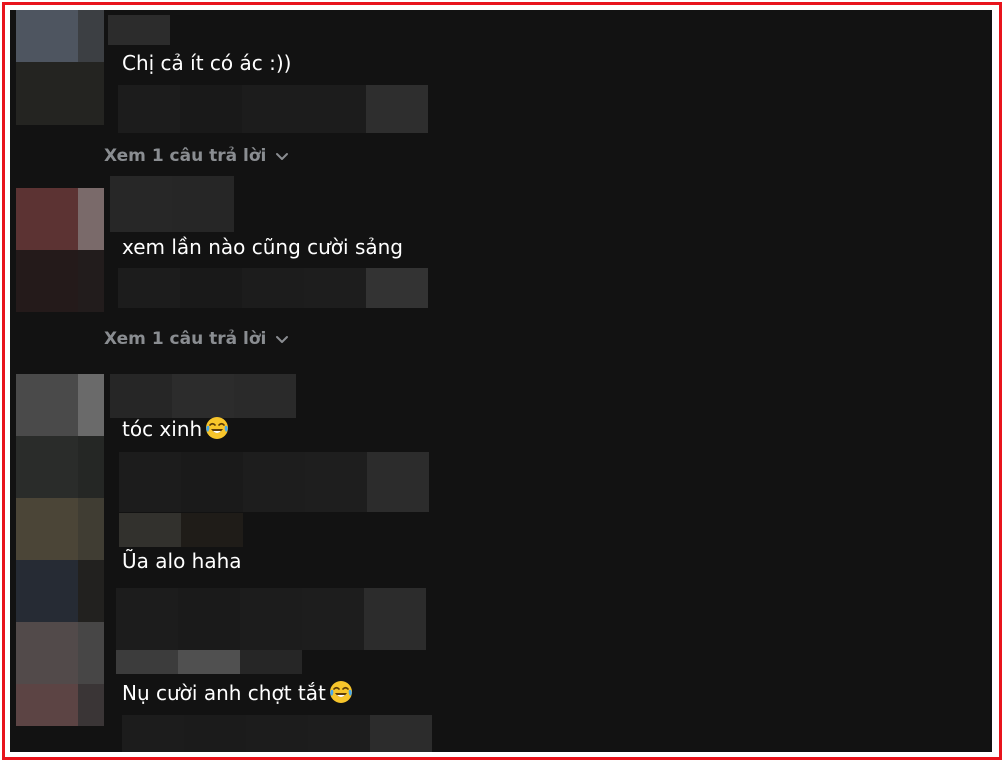 Image resolution: width=1004 pixels, height=762 pixels. I want to click on comment-text: Chị cả ít có ác :)), so click(207, 63).